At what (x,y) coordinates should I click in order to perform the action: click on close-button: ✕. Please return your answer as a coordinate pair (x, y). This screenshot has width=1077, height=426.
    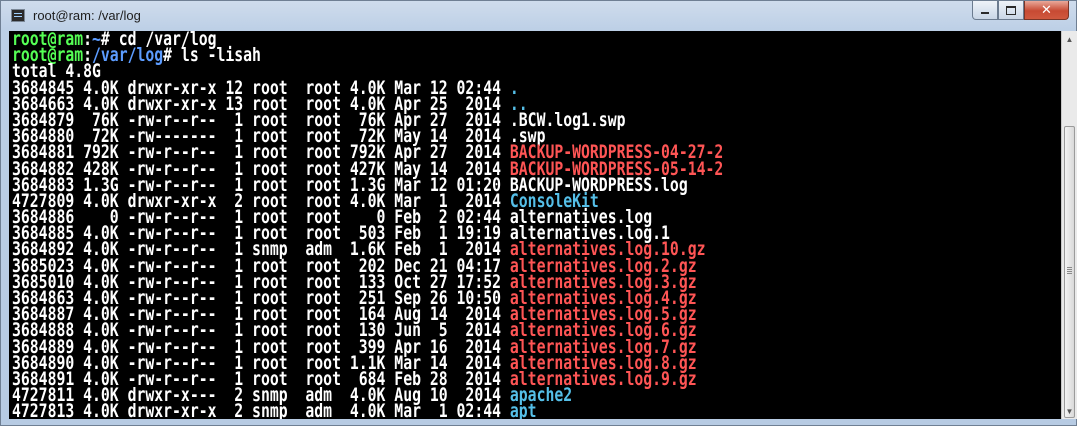
    Looking at the image, I should click on (1046, 10).